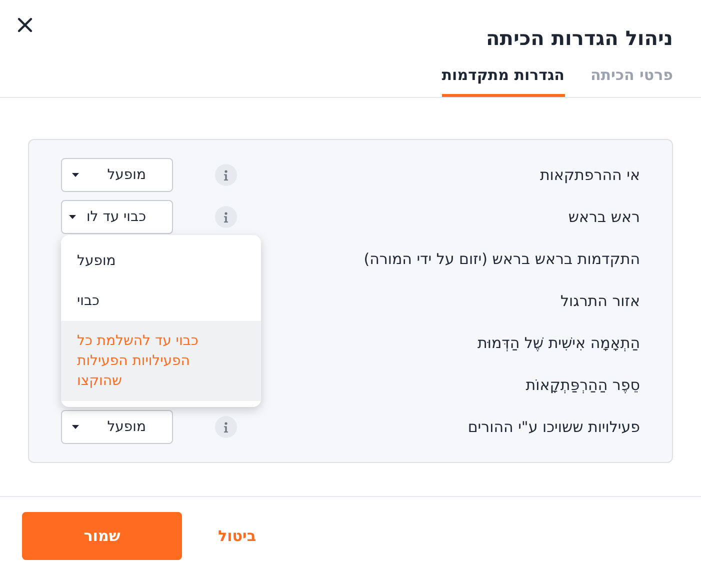  Describe the element at coordinates (553, 427) in the screenshot. I see `setting-label: פעילויות ששויכו ע"י ההורים` at that location.